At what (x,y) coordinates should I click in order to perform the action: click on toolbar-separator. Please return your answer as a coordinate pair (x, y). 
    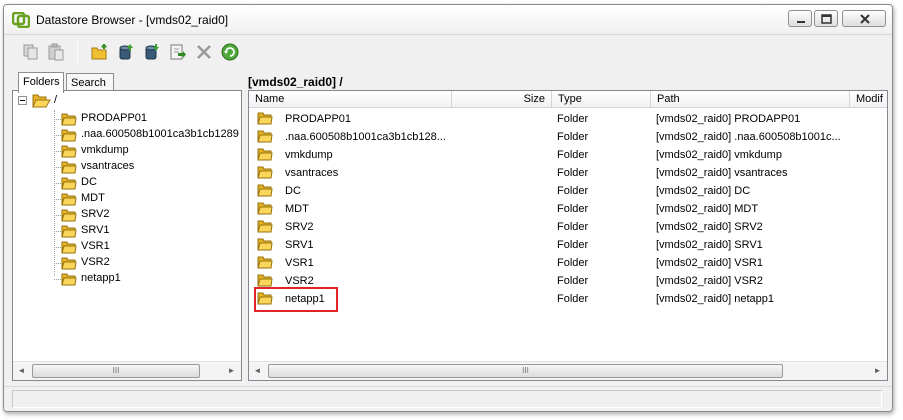
    Looking at the image, I should click on (77, 52).